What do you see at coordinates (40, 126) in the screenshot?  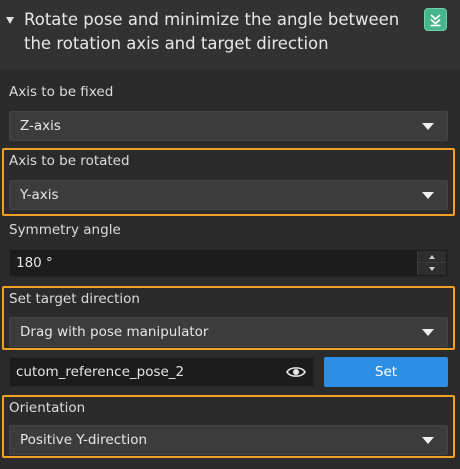 I see `axis-fixed-value: Z-axis` at bounding box center [40, 126].